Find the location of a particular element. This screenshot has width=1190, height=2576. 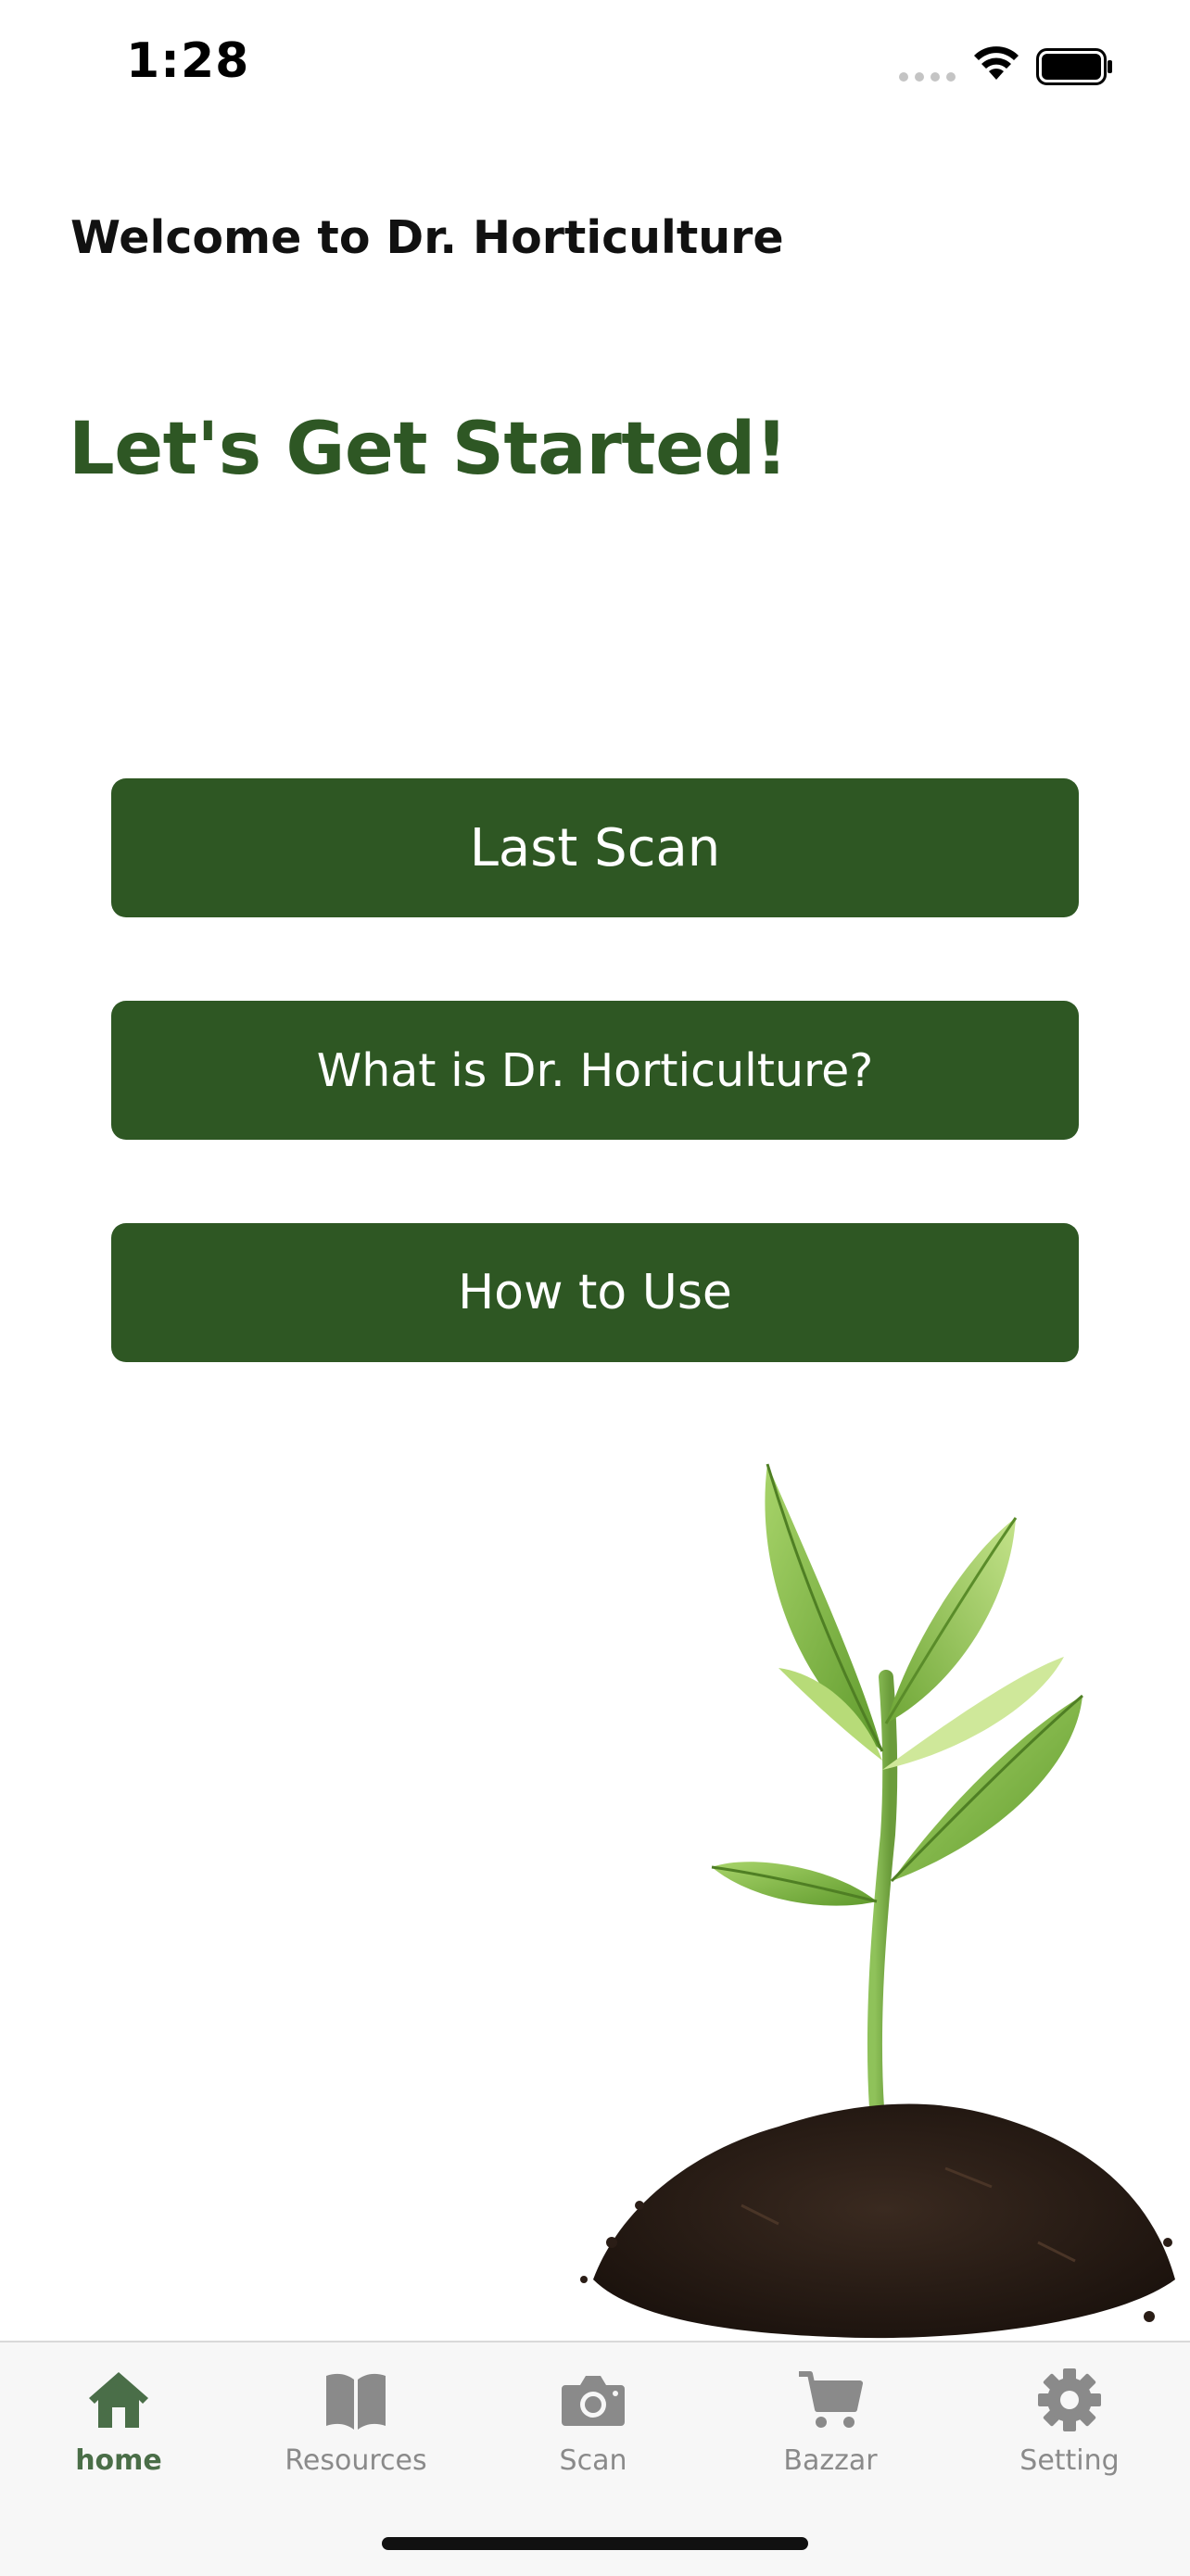

tab-setting: Setting is located at coordinates (1069, 2429).